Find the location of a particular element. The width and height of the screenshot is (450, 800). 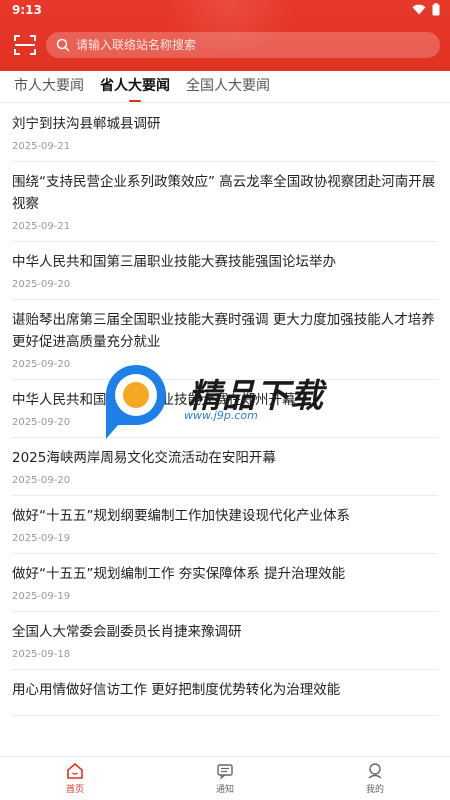

nav-profile-label: 我的 is located at coordinates (374, 790).